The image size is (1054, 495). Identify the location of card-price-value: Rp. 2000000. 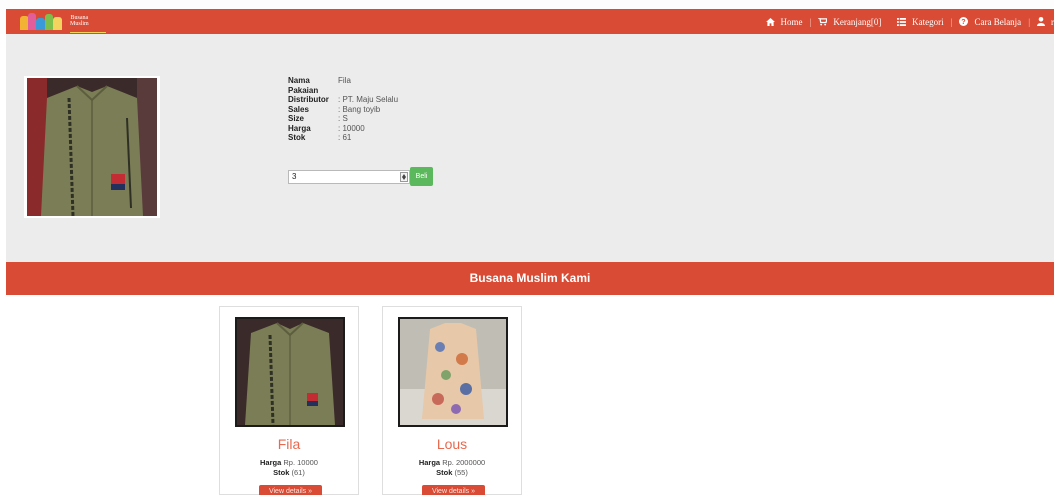
(464, 462).